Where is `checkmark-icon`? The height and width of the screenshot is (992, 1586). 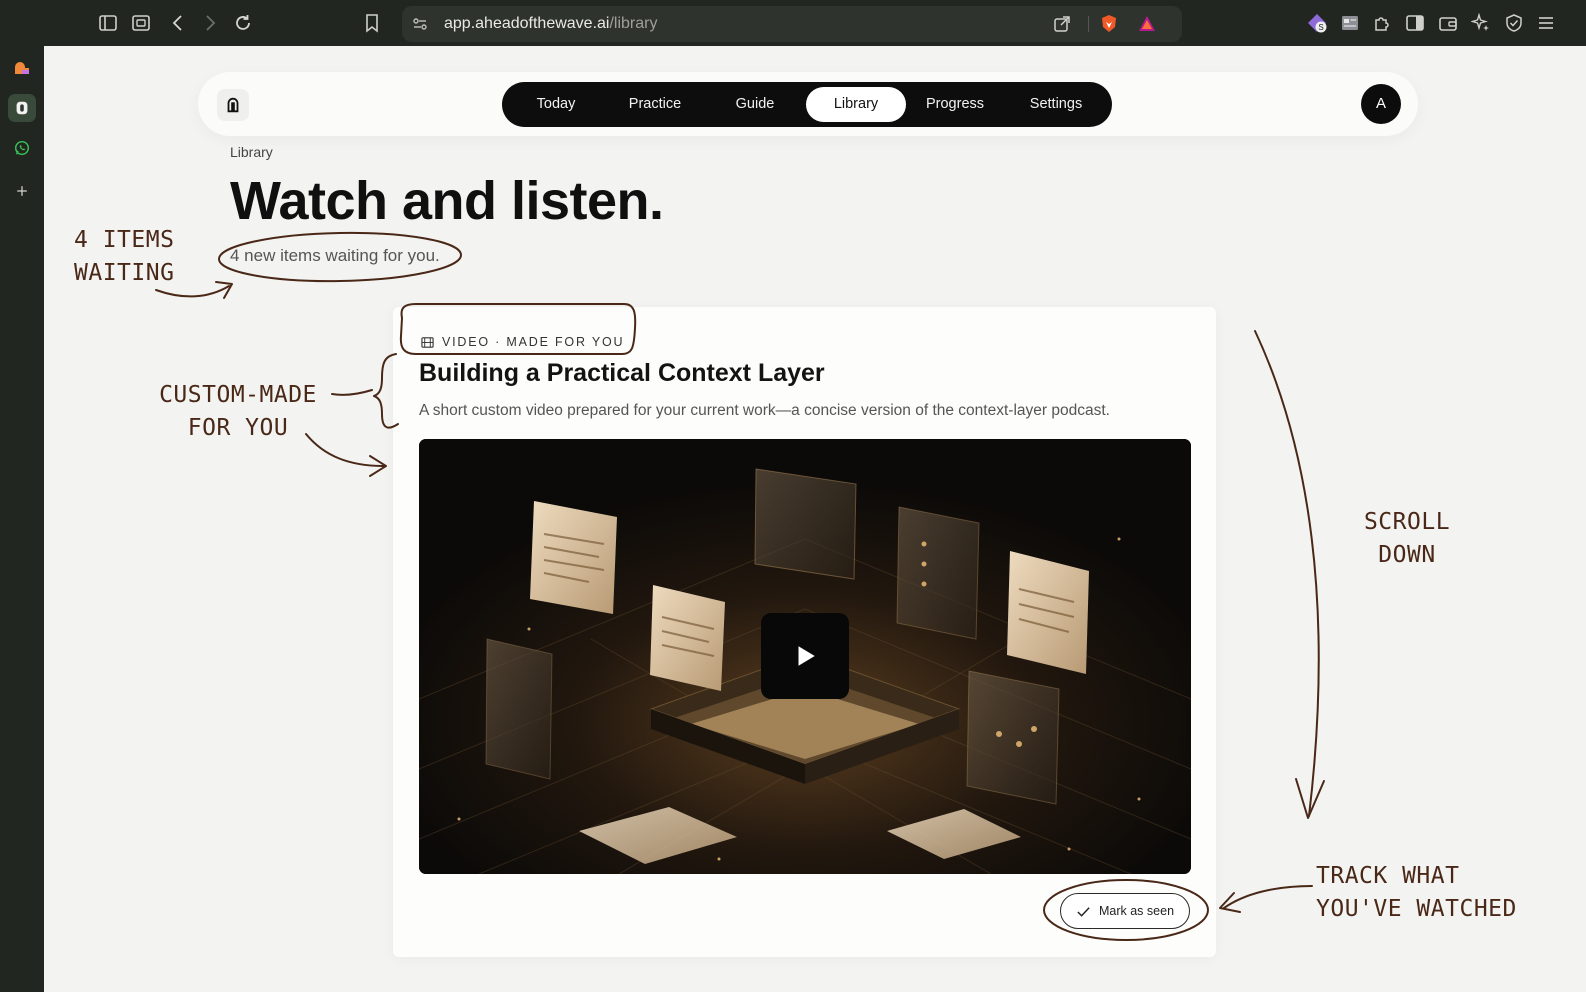 checkmark-icon is located at coordinates (1083, 911).